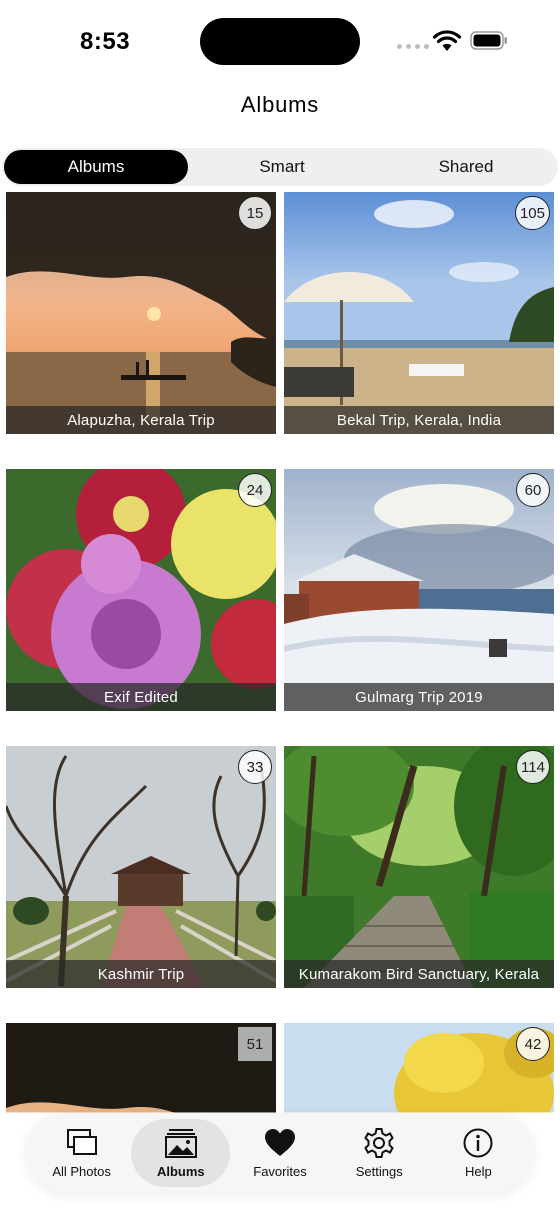 The height and width of the screenshot is (1217, 560). I want to click on album-tile: 33 Kashmir Trip, so click(141, 867).